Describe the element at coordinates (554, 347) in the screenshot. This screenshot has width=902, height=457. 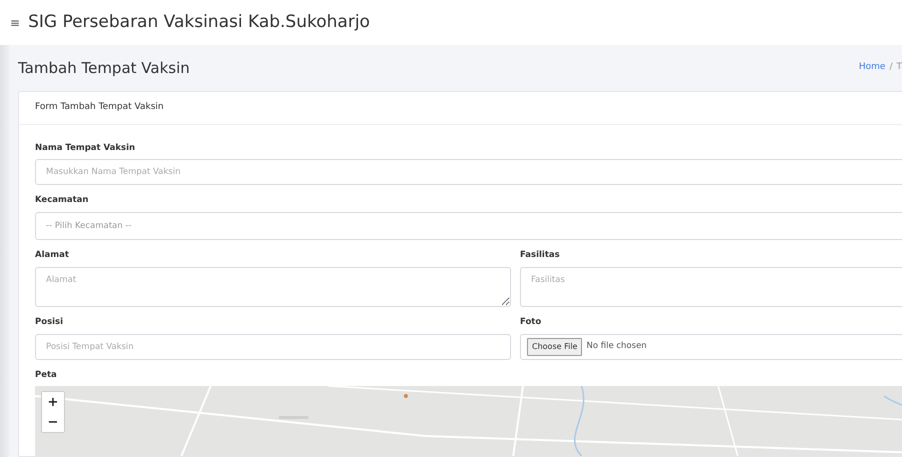
I see `choose-file-button: Choose File` at that location.